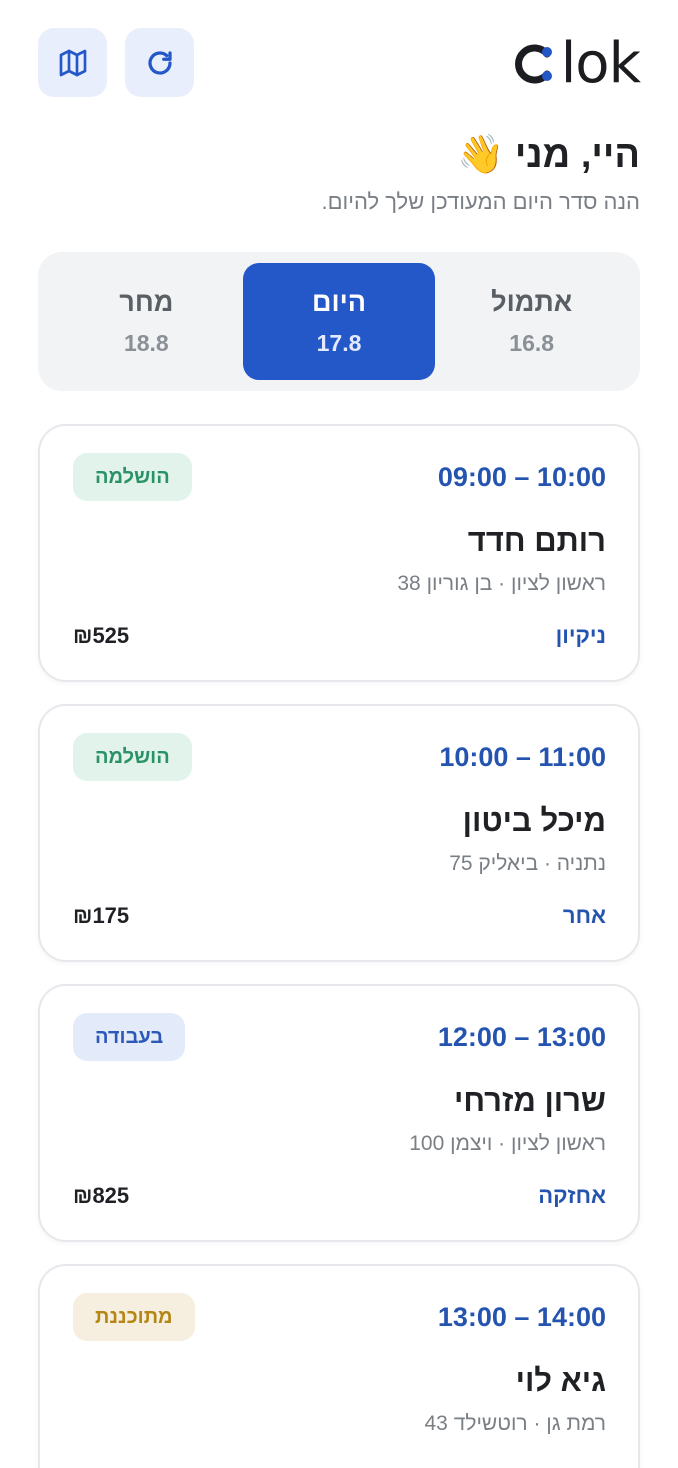 The width and height of the screenshot is (678, 1468). What do you see at coordinates (527, 863) in the screenshot?
I see `appointment-address: נתניה · ביאליק 75` at bounding box center [527, 863].